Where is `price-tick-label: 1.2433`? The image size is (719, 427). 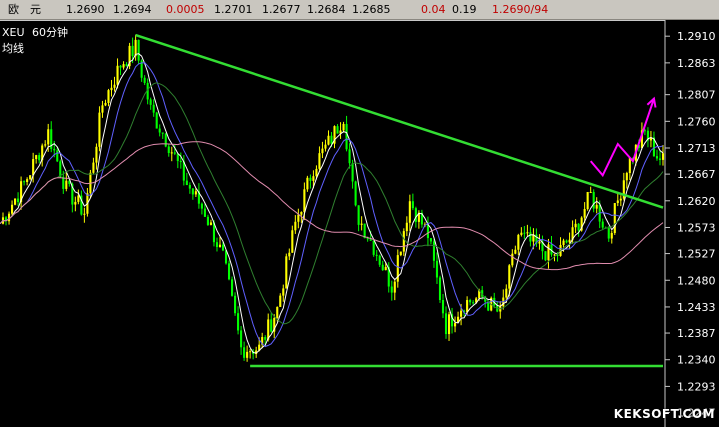 price-tick-label: 1.2433 is located at coordinates (696, 307).